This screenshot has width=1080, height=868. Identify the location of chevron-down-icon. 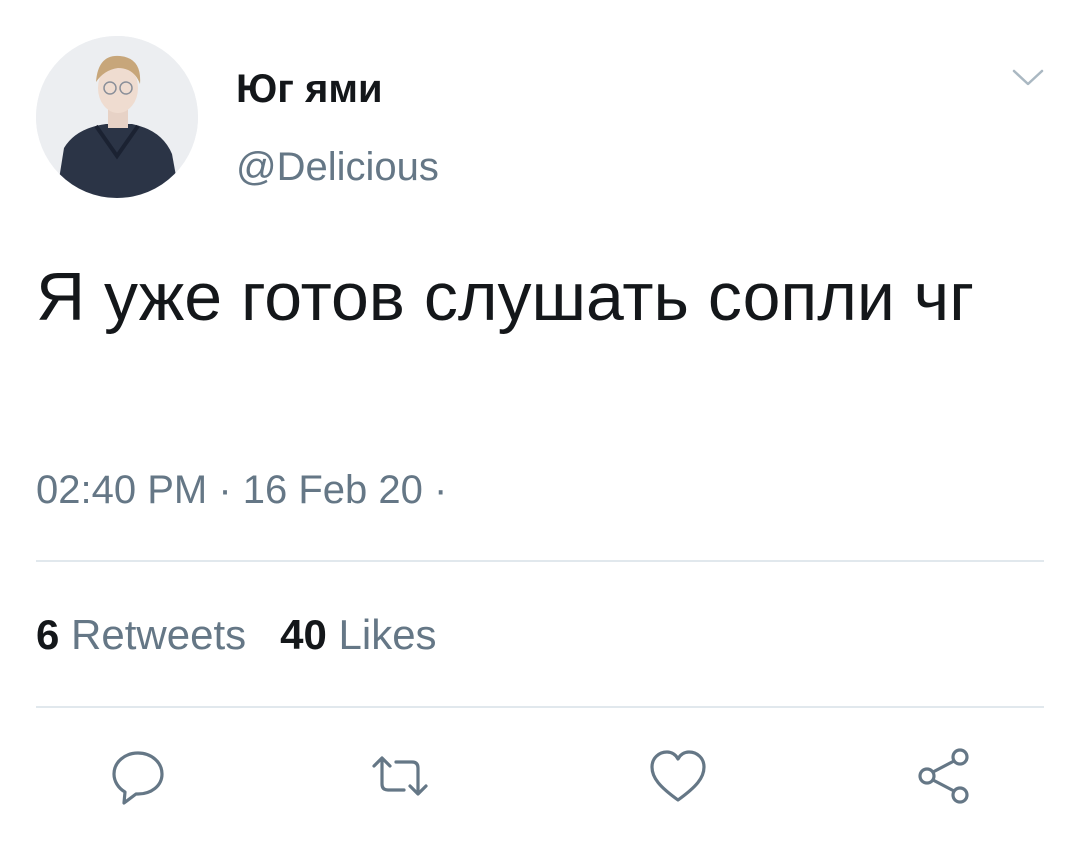
(1028, 77).